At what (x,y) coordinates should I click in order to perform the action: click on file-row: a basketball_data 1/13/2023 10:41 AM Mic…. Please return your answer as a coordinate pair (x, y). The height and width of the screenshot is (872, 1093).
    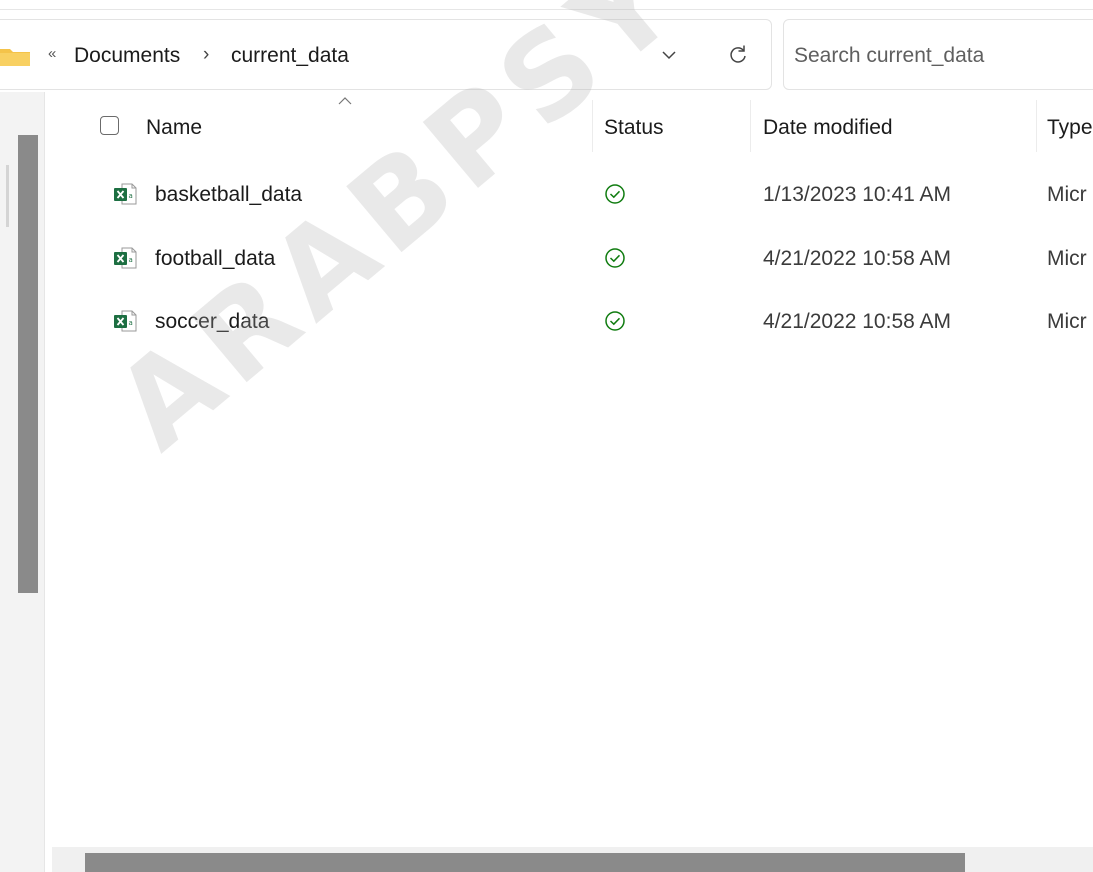
    Looking at the image, I should click on (576, 196).